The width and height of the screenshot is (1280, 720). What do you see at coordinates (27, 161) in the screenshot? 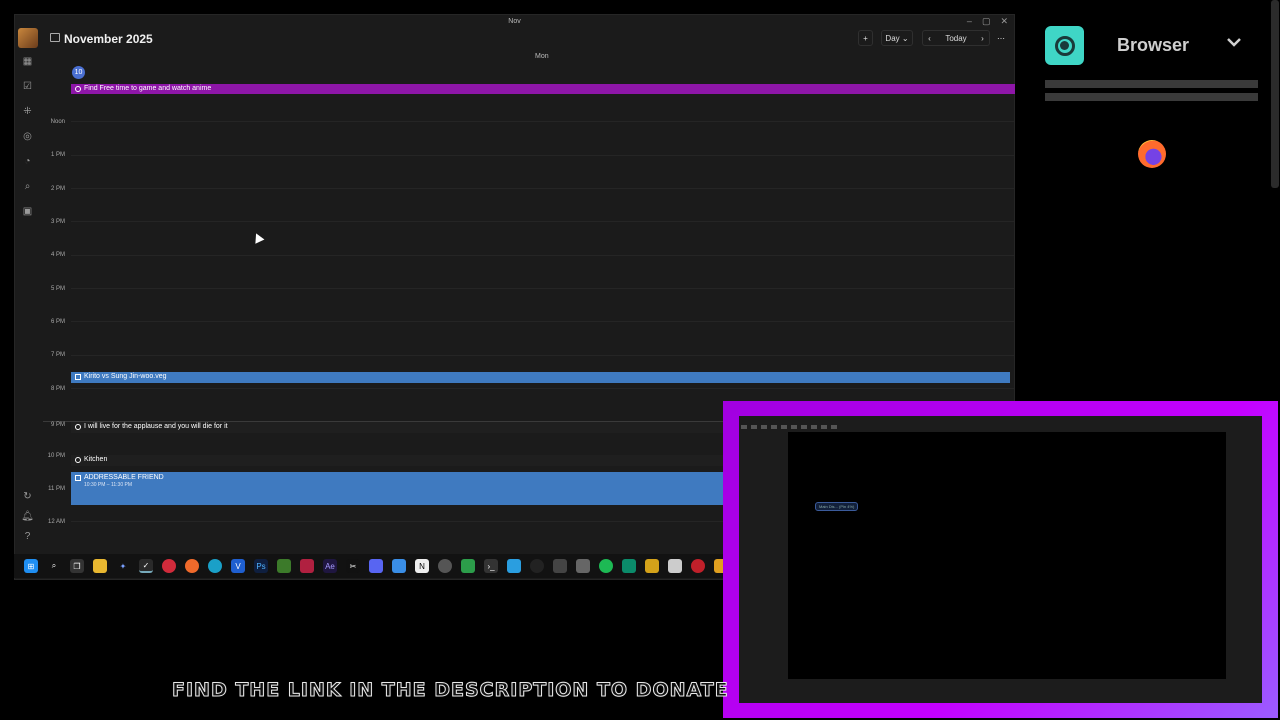
I see `clock-icon: ◔` at bounding box center [27, 161].